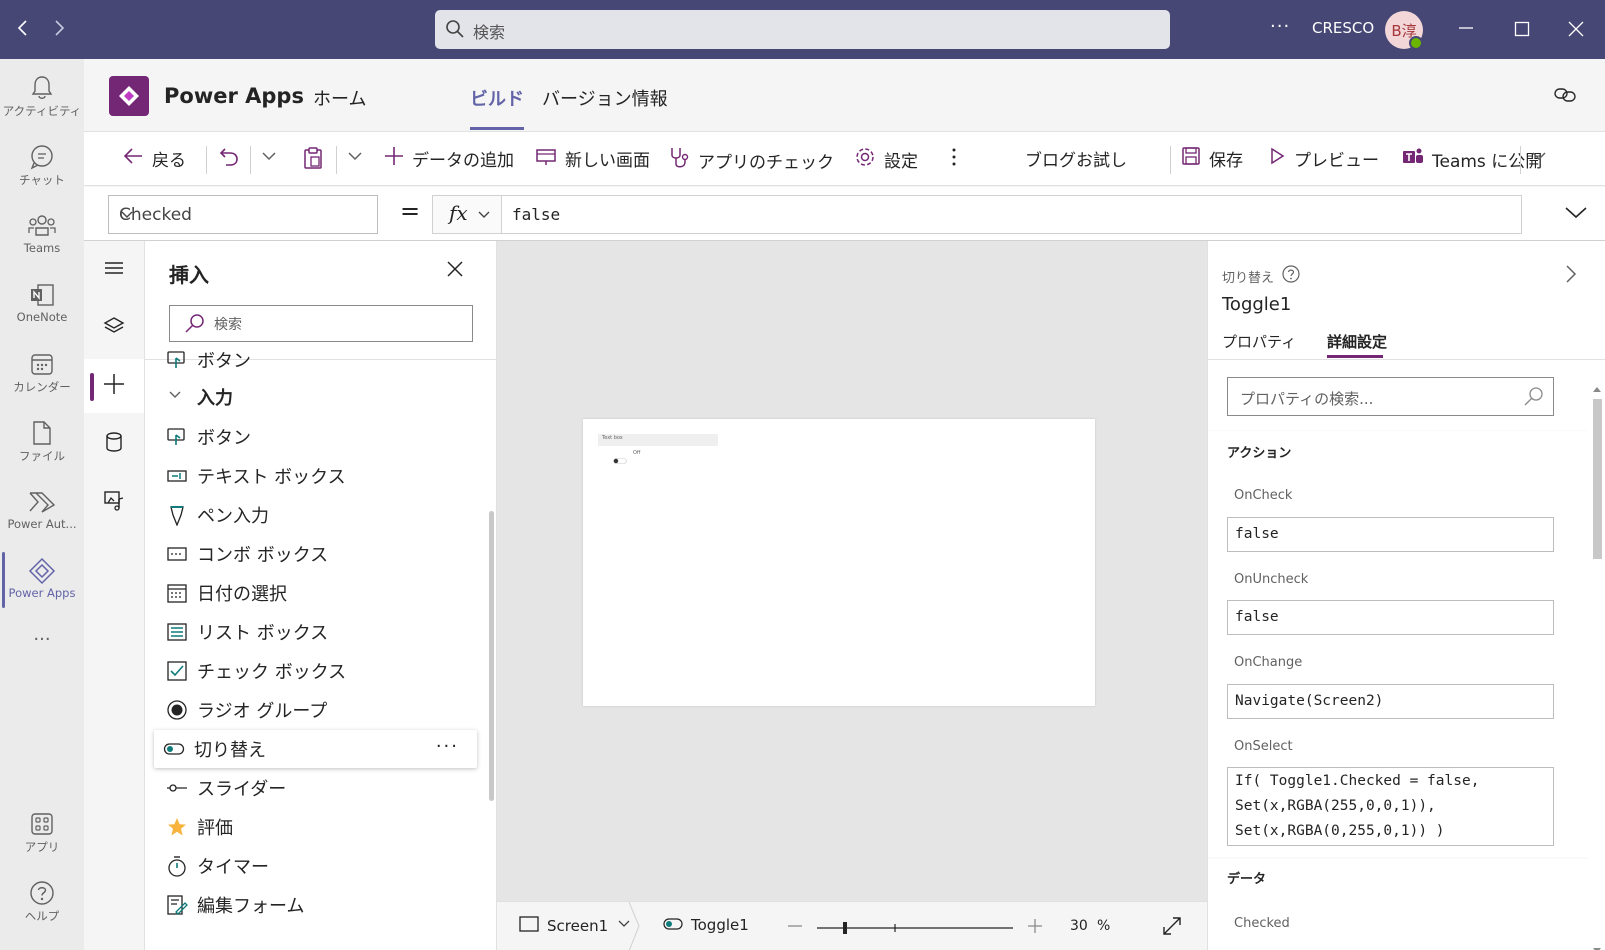 This screenshot has height=950, width=1605. What do you see at coordinates (114, 502) in the screenshot?
I see `media-button` at bounding box center [114, 502].